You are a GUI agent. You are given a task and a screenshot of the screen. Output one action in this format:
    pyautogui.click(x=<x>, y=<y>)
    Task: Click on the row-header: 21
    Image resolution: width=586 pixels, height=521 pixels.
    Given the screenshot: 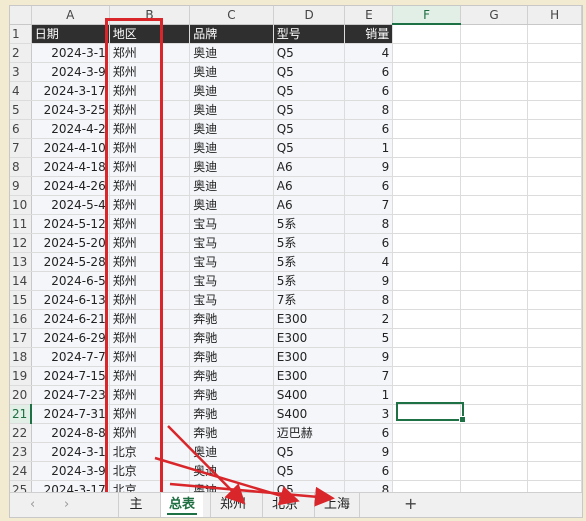 What is the action you would take?
    pyautogui.click(x=21, y=414)
    